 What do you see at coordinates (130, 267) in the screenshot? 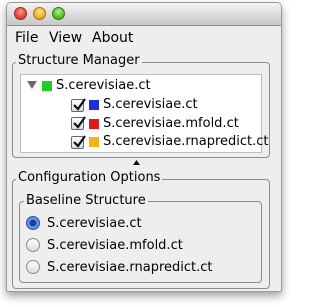
I see `baseline-option-label: S.cerevisiae.rnapredict.ct` at bounding box center [130, 267].